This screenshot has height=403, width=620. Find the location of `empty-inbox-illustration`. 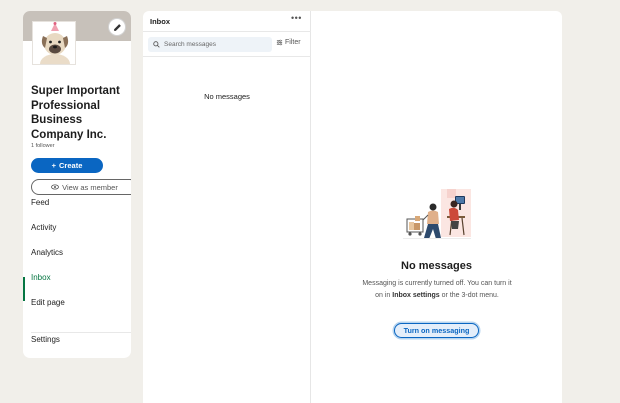

empty-inbox-illustration is located at coordinates (437, 214).